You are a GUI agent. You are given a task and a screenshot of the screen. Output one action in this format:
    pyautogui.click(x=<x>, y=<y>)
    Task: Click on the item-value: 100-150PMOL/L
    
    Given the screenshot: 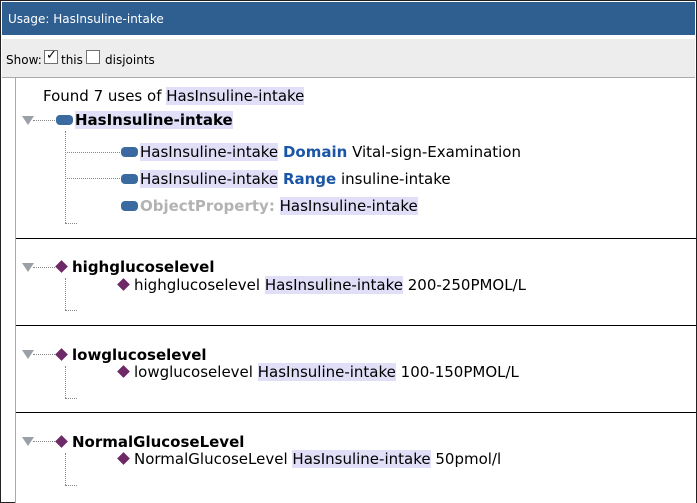 What is the action you would take?
    pyautogui.click(x=459, y=372)
    